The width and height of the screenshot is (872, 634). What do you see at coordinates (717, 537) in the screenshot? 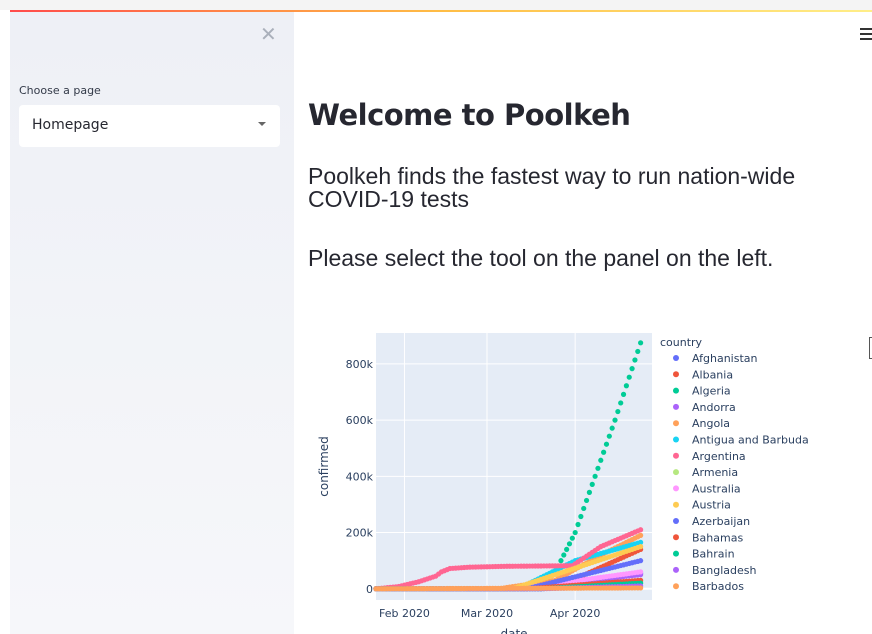
I see `legend-item: Bahamas` at bounding box center [717, 537].